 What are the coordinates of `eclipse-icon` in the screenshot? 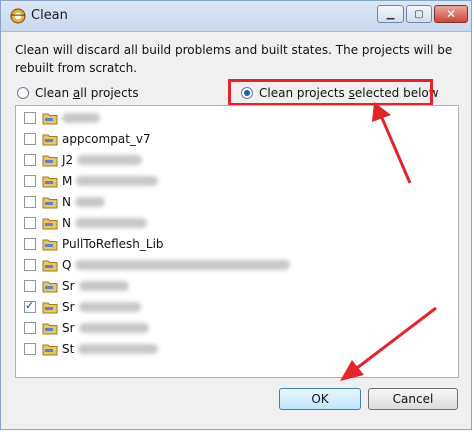 It's located at (18, 16).